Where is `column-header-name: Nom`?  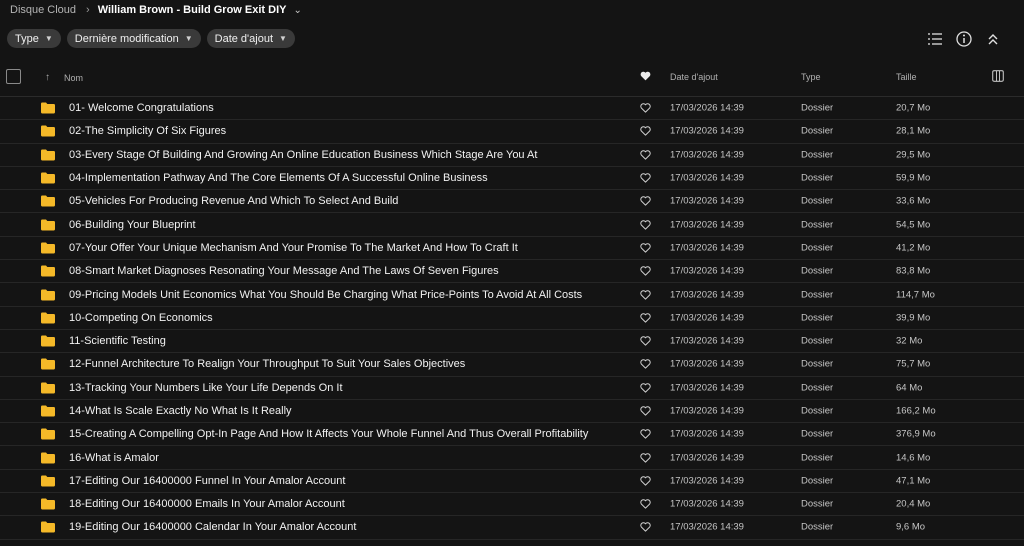 column-header-name: Nom is located at coordinates (73, 78).